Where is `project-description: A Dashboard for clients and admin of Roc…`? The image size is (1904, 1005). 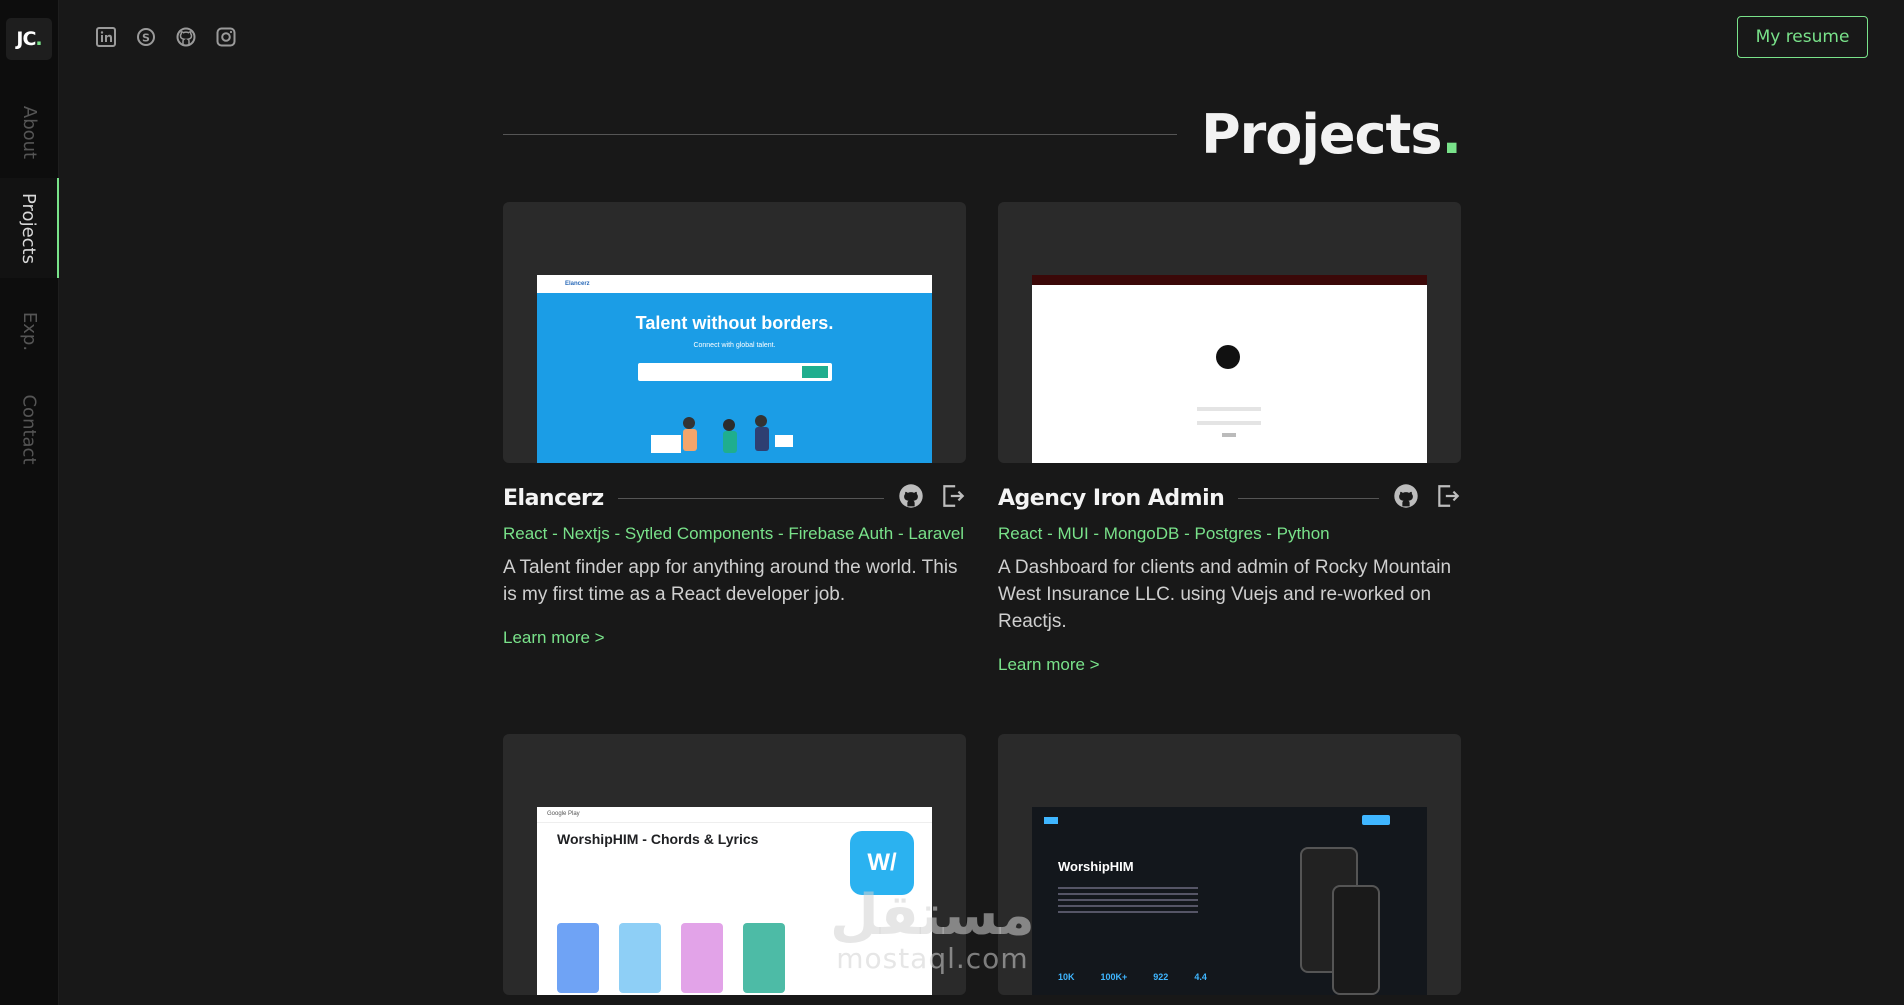
project-description: A Dashboard for clients and admin of Roc… is located at coordinates (1225, 594).